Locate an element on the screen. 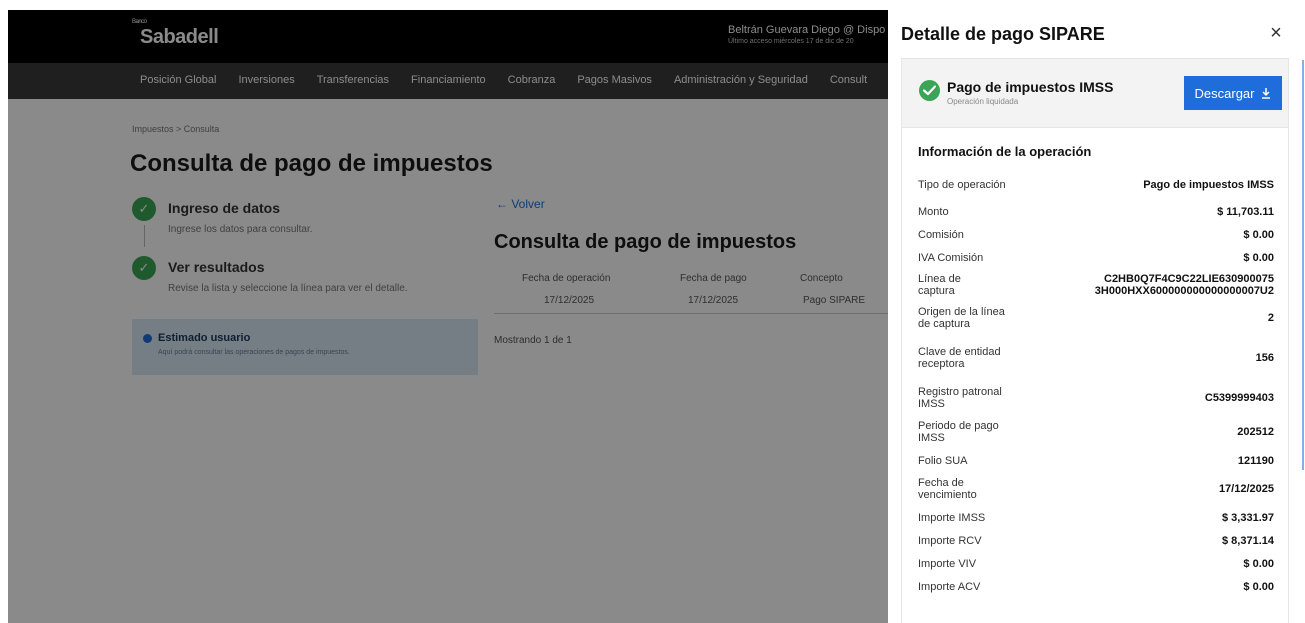 Image resolution: width=1305 pixels, height=623 pixels. info-row-value: 2 is located at coordinates (1270, 318).